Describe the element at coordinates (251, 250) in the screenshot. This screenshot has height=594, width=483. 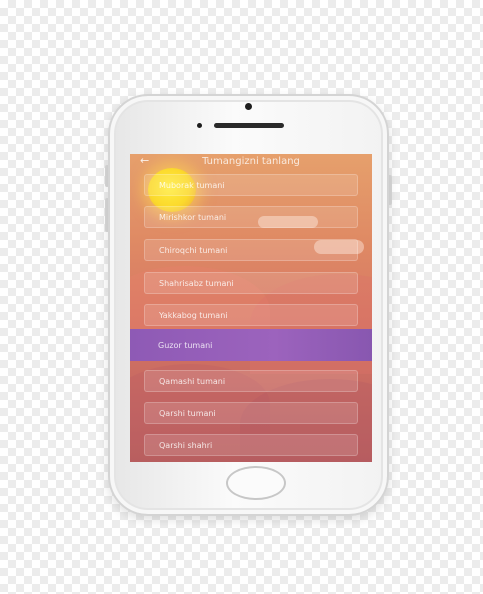
I see `district-item: Chiroqchi tumani` at that location.